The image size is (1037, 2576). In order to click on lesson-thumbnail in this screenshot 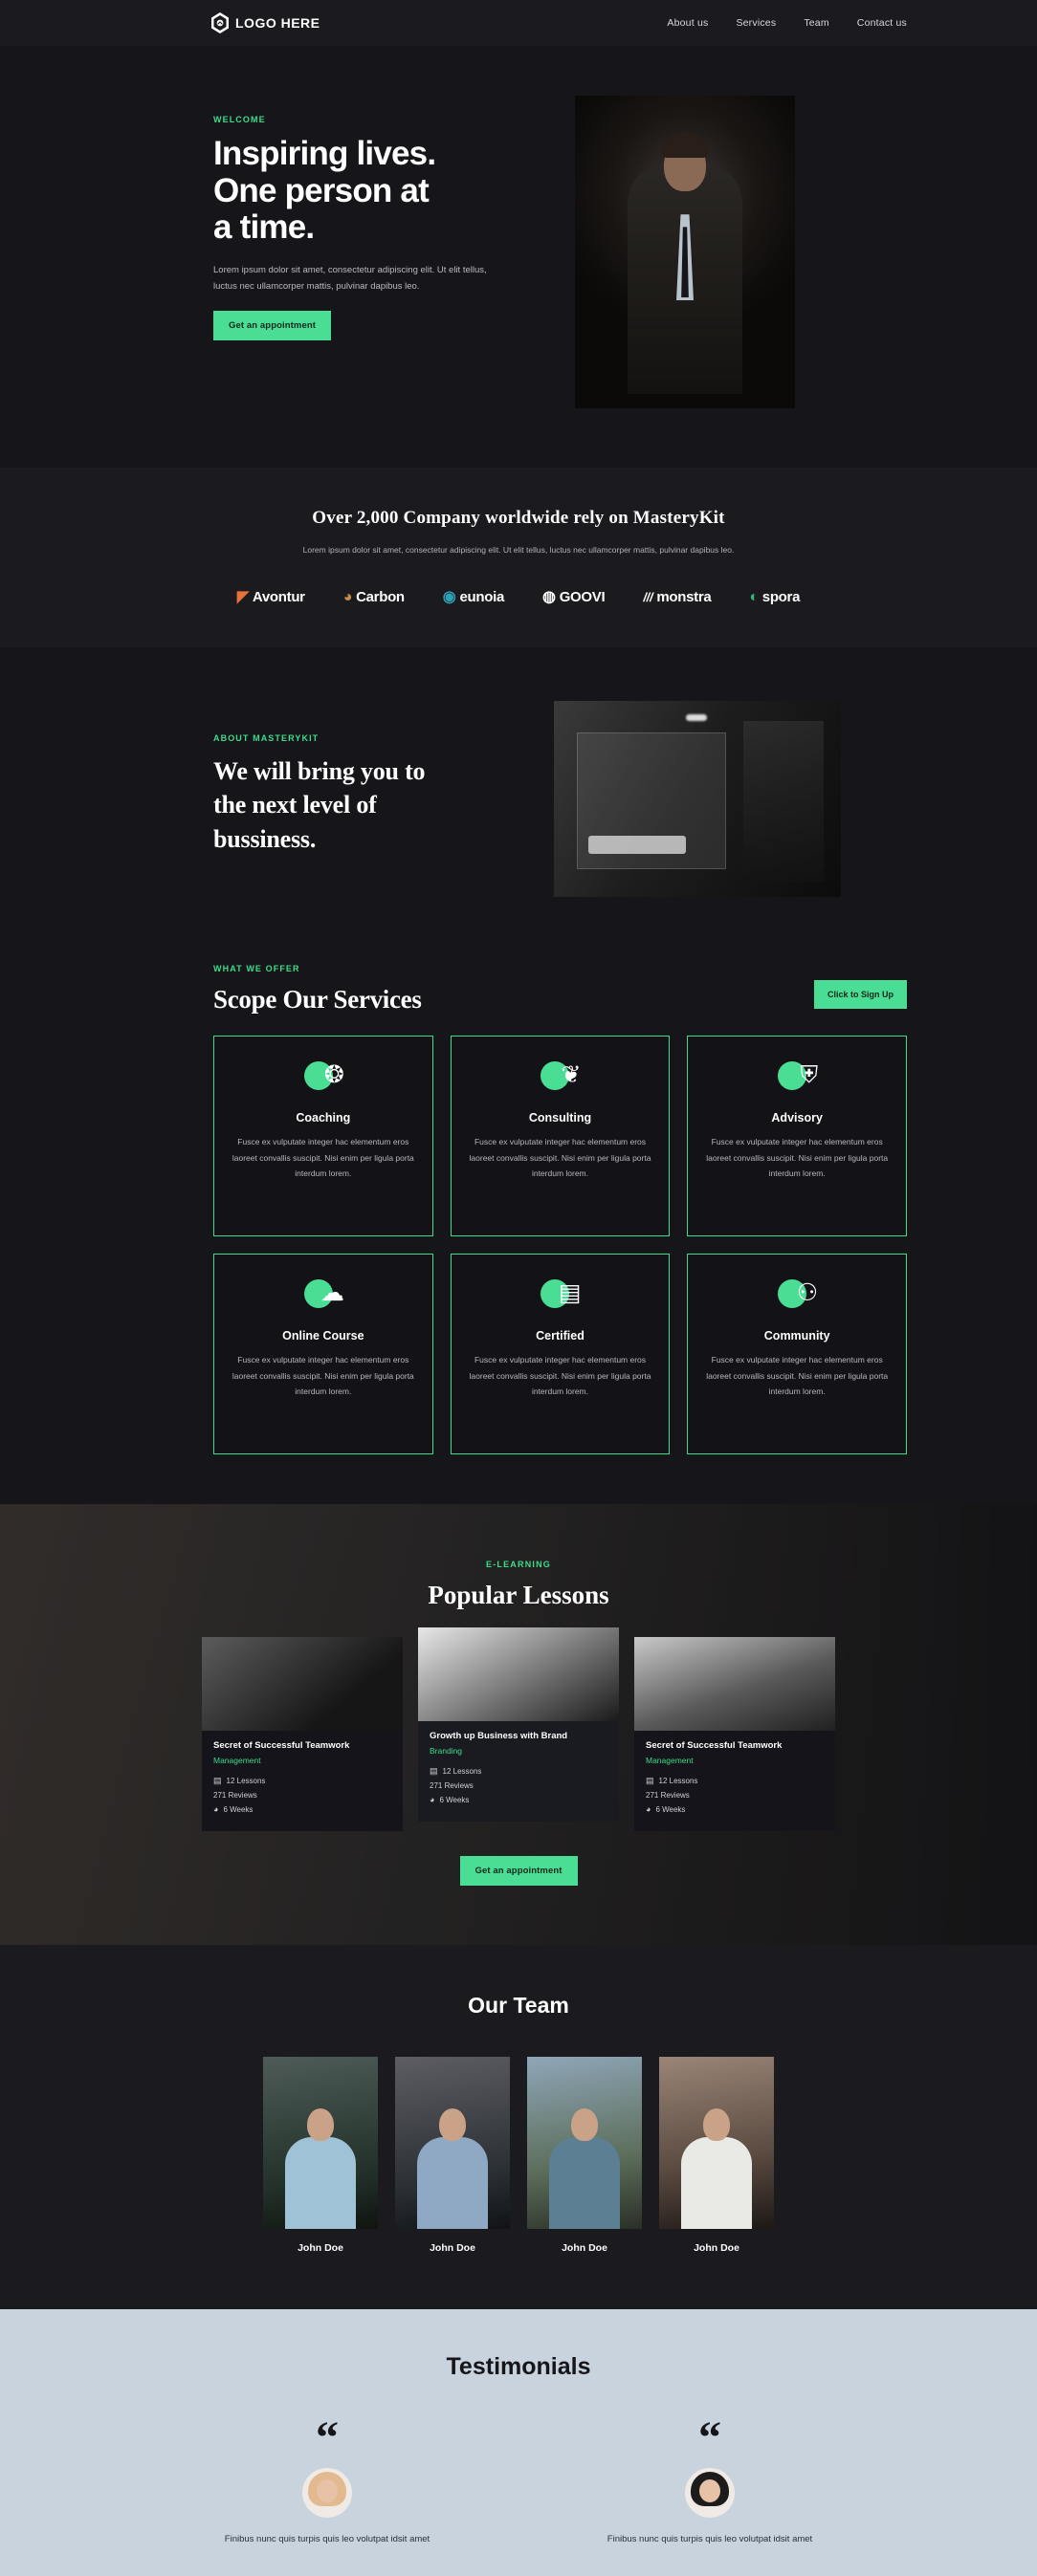, I will do `click(518, 1674)`.